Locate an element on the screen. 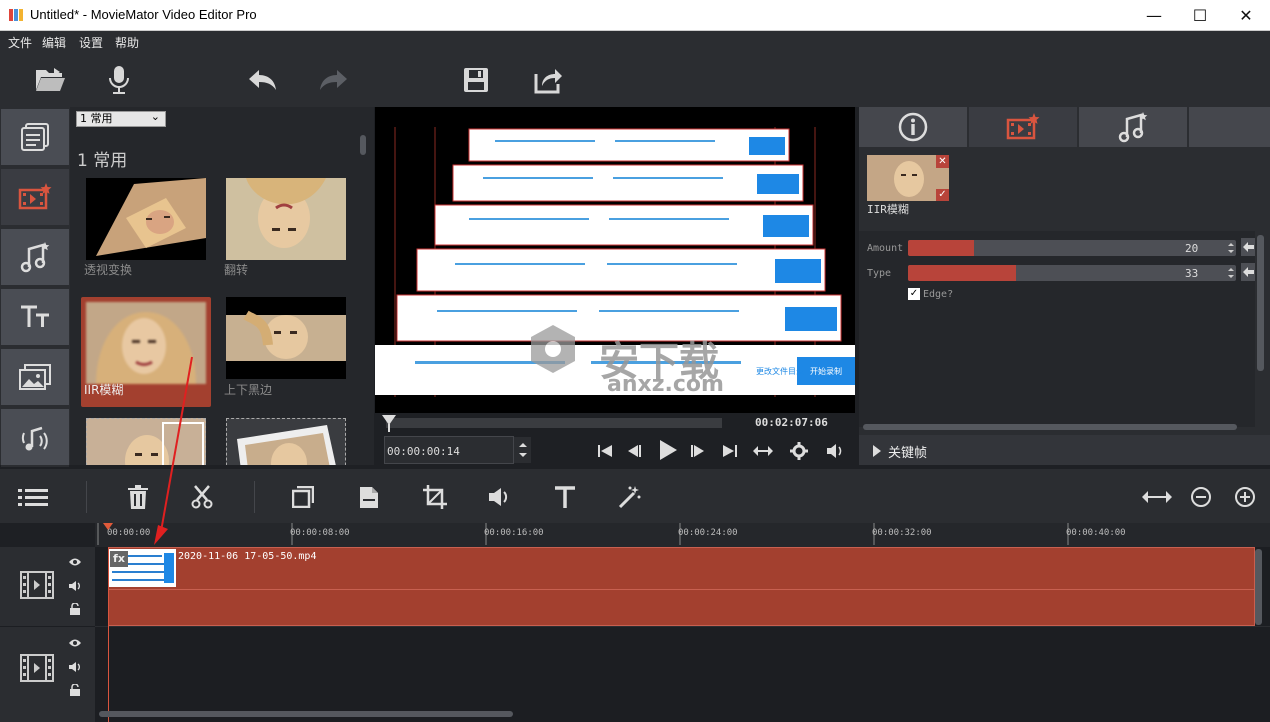  fx-badge: fx is located at coordinates (119, 559).